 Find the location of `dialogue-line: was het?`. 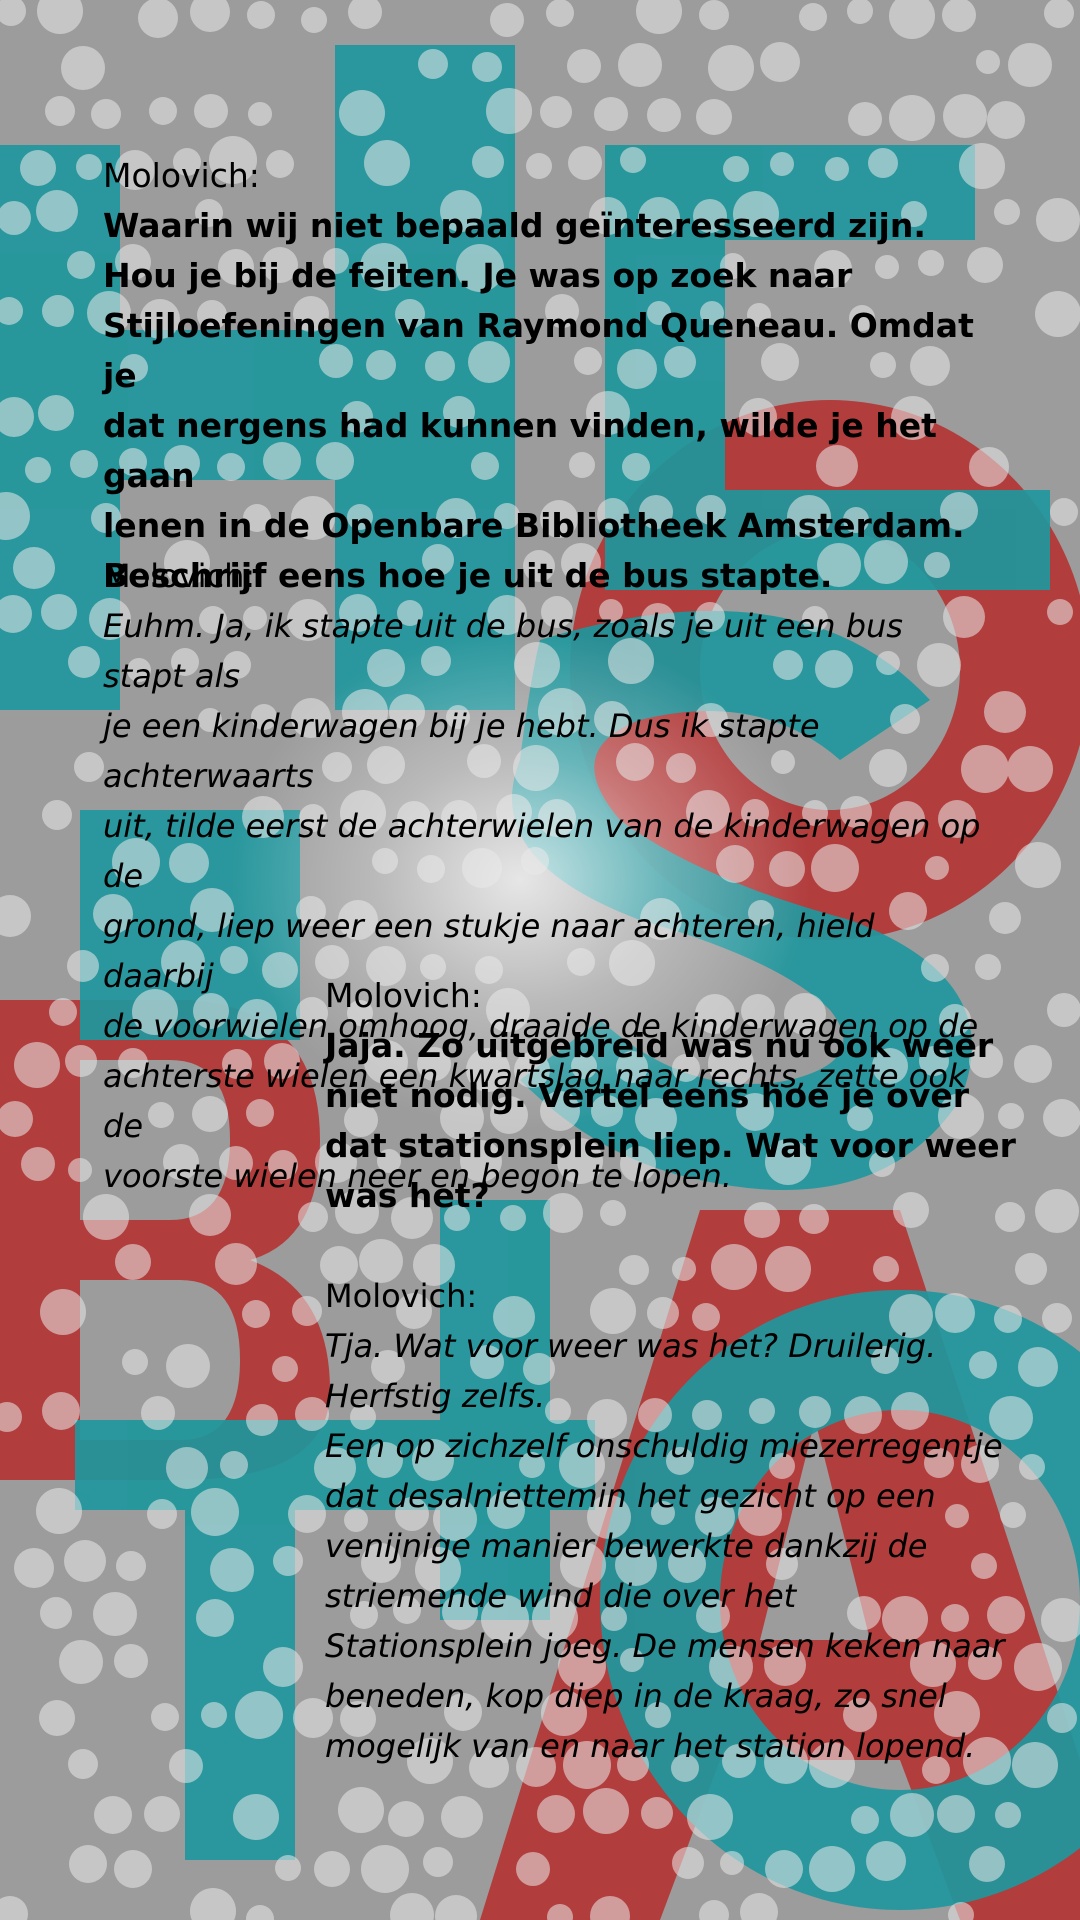

dialogue-line: was het? is located at coordinates (407, 1195).